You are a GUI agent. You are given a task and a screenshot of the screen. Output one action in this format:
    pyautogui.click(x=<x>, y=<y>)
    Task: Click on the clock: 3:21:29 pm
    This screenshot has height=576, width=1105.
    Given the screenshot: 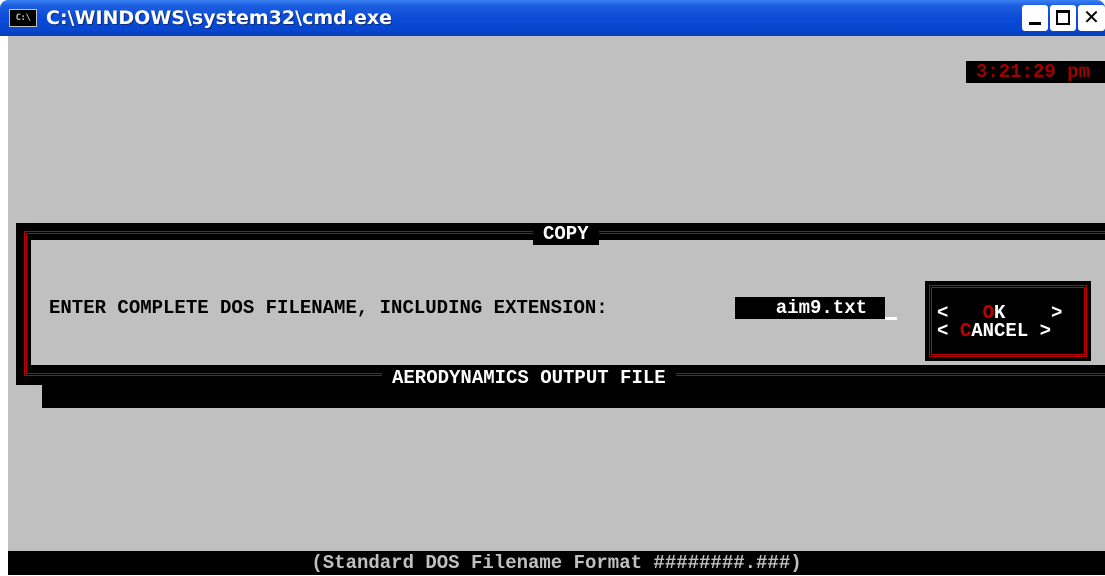 What is the action you would take?
    pyautogui.click(x=1035, y=72)
    